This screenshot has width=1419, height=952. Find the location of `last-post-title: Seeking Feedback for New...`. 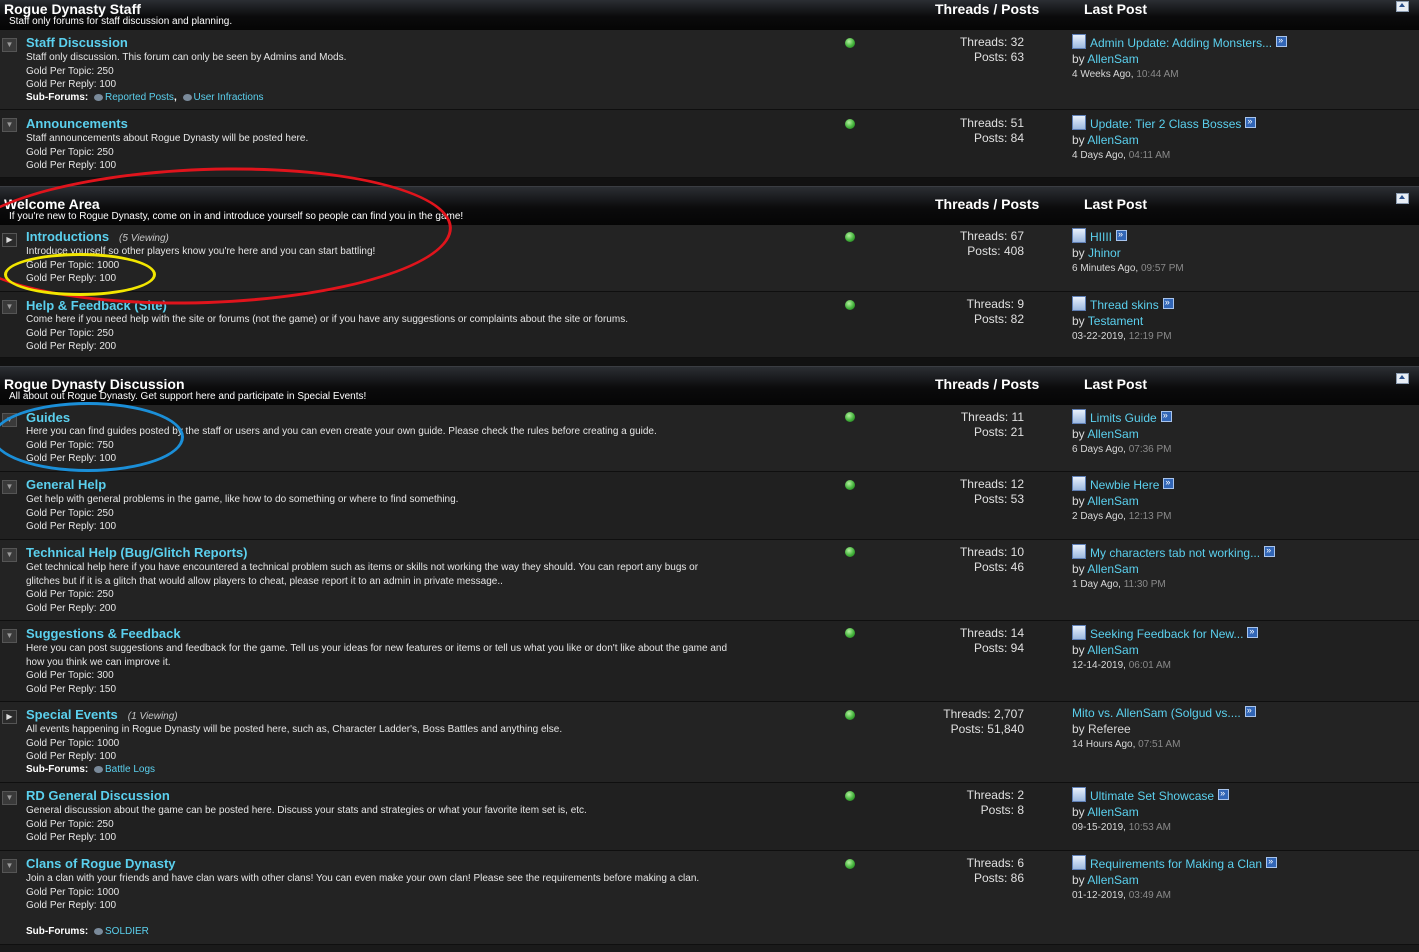

last-post-title: Seeking Feedback for New... is located at coordinates (1166, 634).